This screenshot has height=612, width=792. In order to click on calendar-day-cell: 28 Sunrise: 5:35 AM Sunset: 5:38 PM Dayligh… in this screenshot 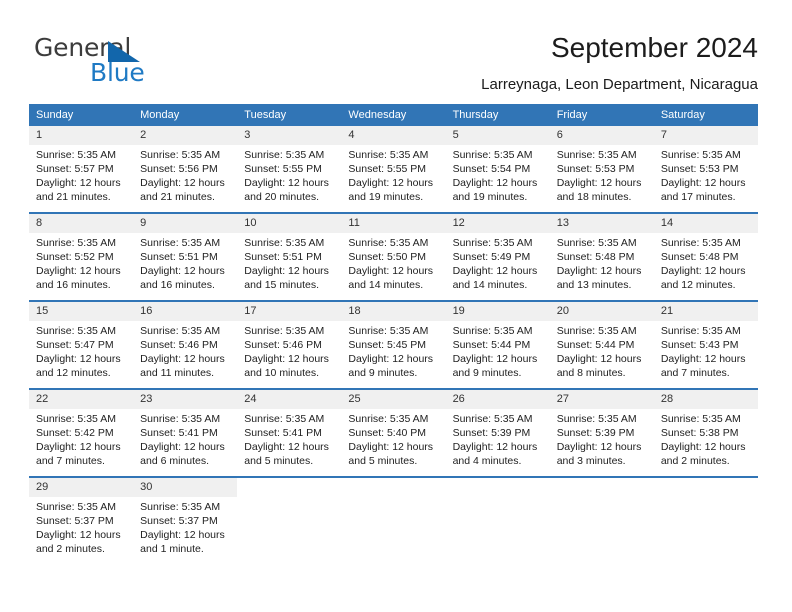, I will do `click(705, 432)`.